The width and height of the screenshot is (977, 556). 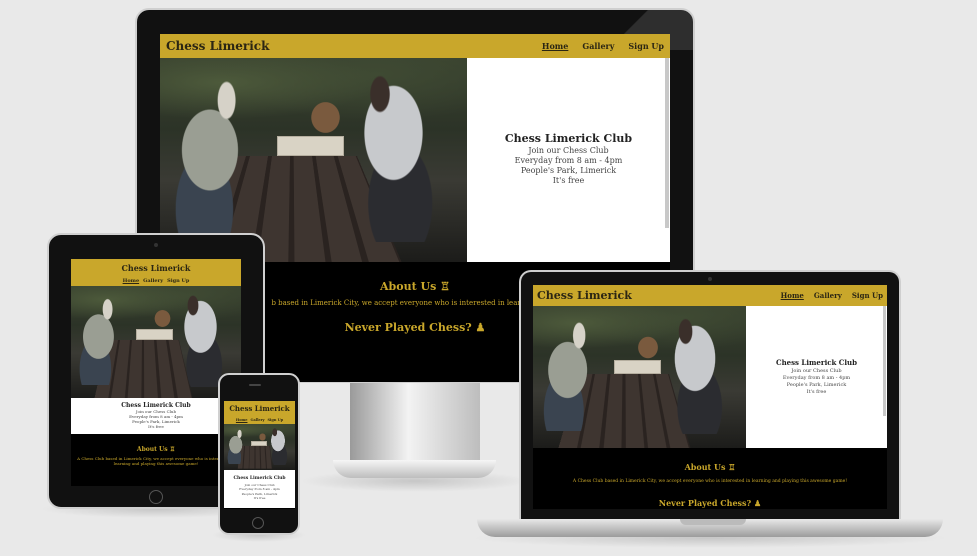 What do you see at coordinates (156, 245) in the screenshot?
I see `tablet-camera` at bounding box center [156, 245].